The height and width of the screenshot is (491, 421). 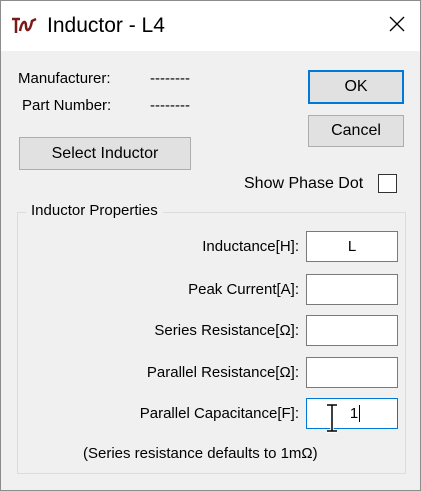 What do you see at coordinates (226, 330) in the screenshot?
I see `series-resistance-label: Series Resistance[Ω]:` at bounding box center [226, 330].